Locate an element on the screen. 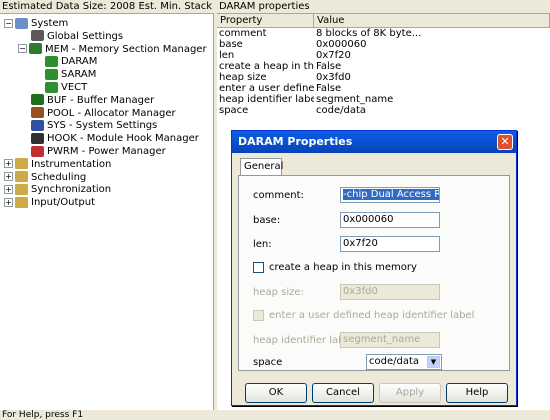 The width and height of the screenshot is (550, 420). property-table-header: Property Value is located at coordinates (383, 21).